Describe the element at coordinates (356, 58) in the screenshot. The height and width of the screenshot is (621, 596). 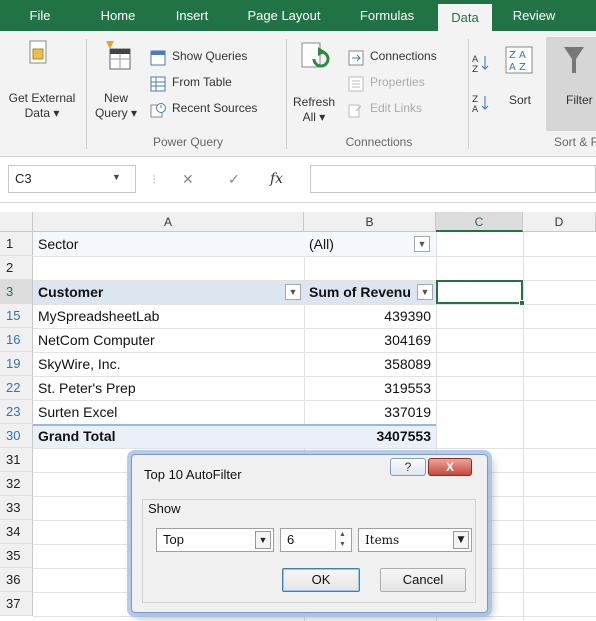
I see `connections-icon` at that location.